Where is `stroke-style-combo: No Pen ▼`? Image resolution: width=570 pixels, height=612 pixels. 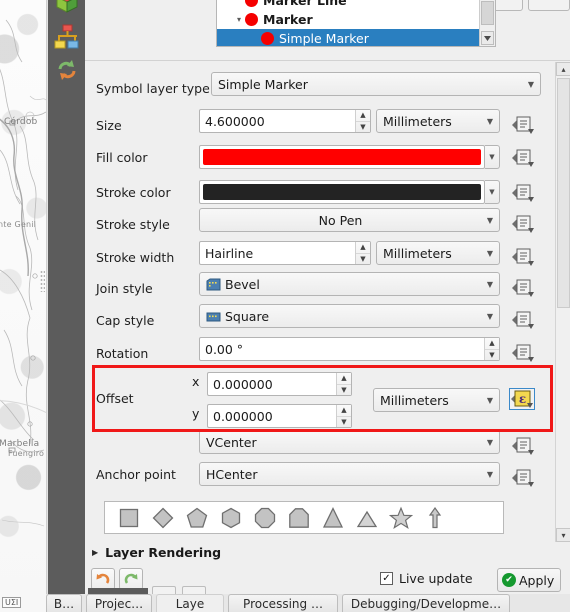 stroke-style-combo: No Pen ▼ is located at coordinates (349, 220).